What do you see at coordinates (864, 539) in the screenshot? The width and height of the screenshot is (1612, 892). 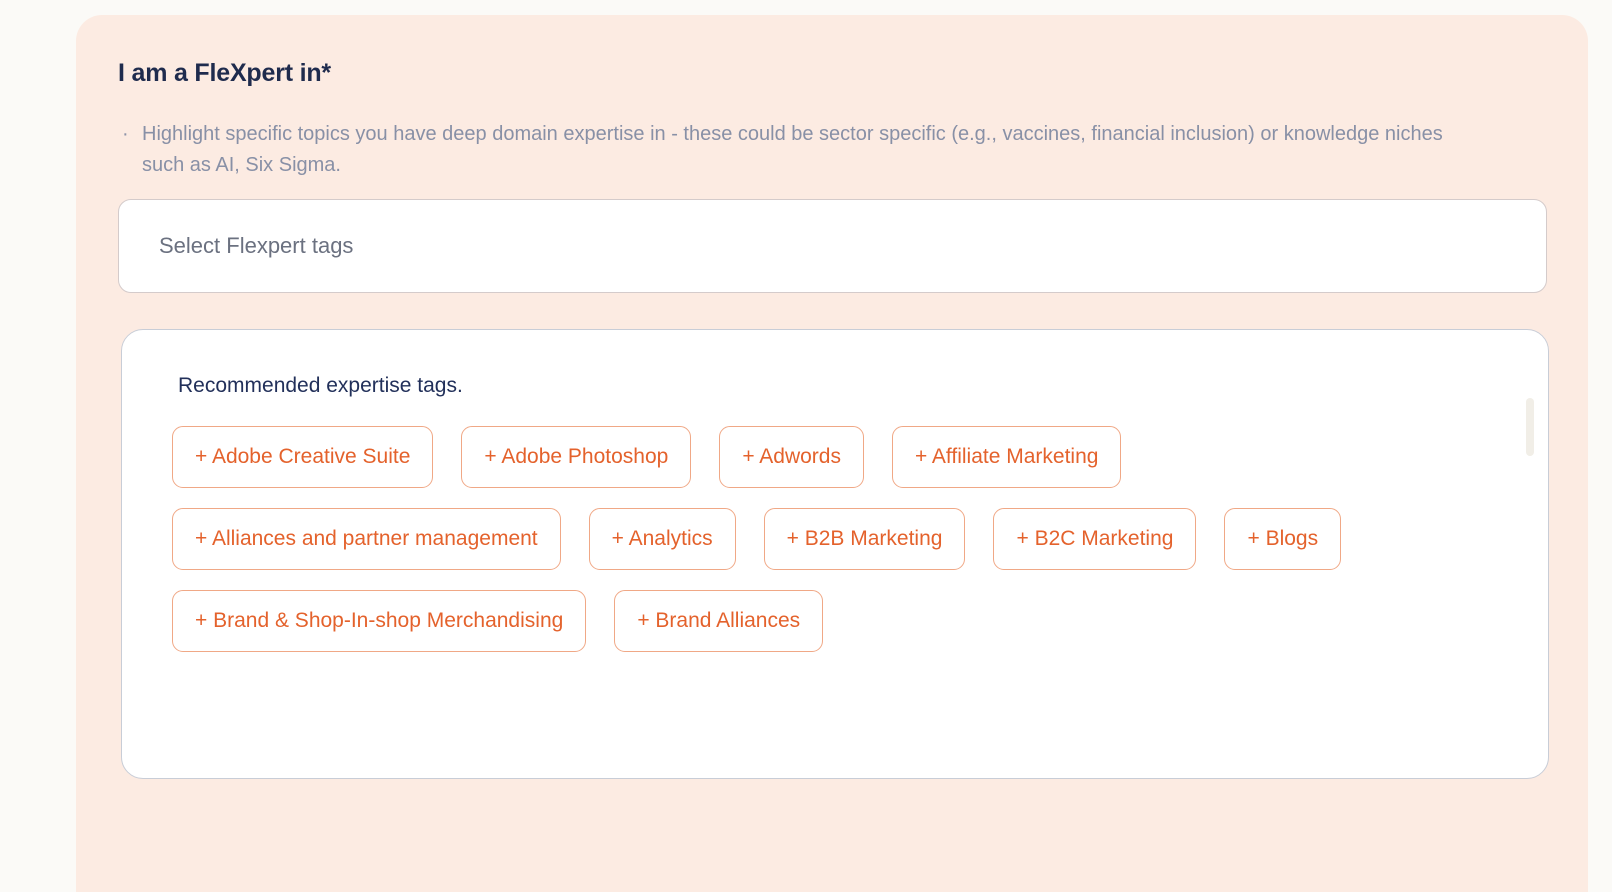 I see `recommended-tag-chip: + B2B Marketing` at bounding box center [864, 539].